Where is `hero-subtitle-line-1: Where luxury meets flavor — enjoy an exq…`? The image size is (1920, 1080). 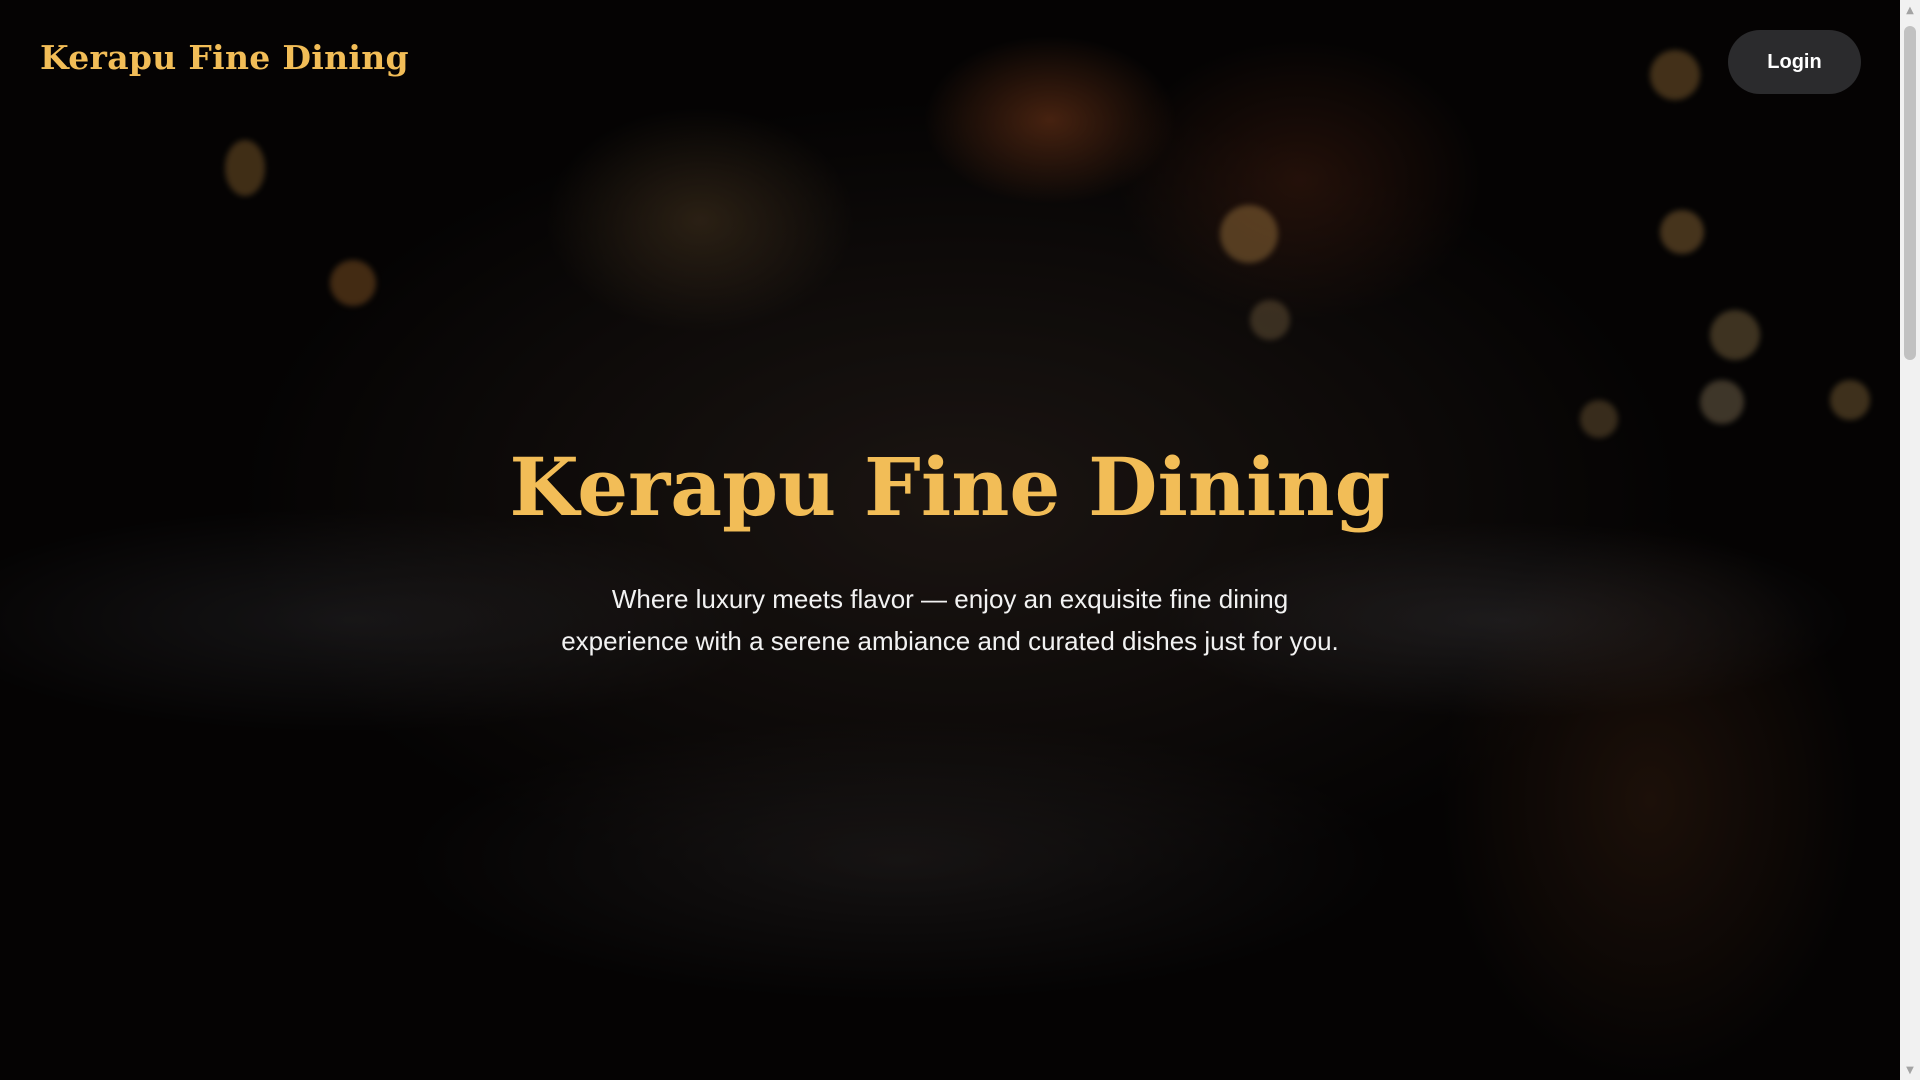
hero-subtitle-line-1: Where luxury meets flavor — enjoy an exq… is located at coordinates (950, 599).